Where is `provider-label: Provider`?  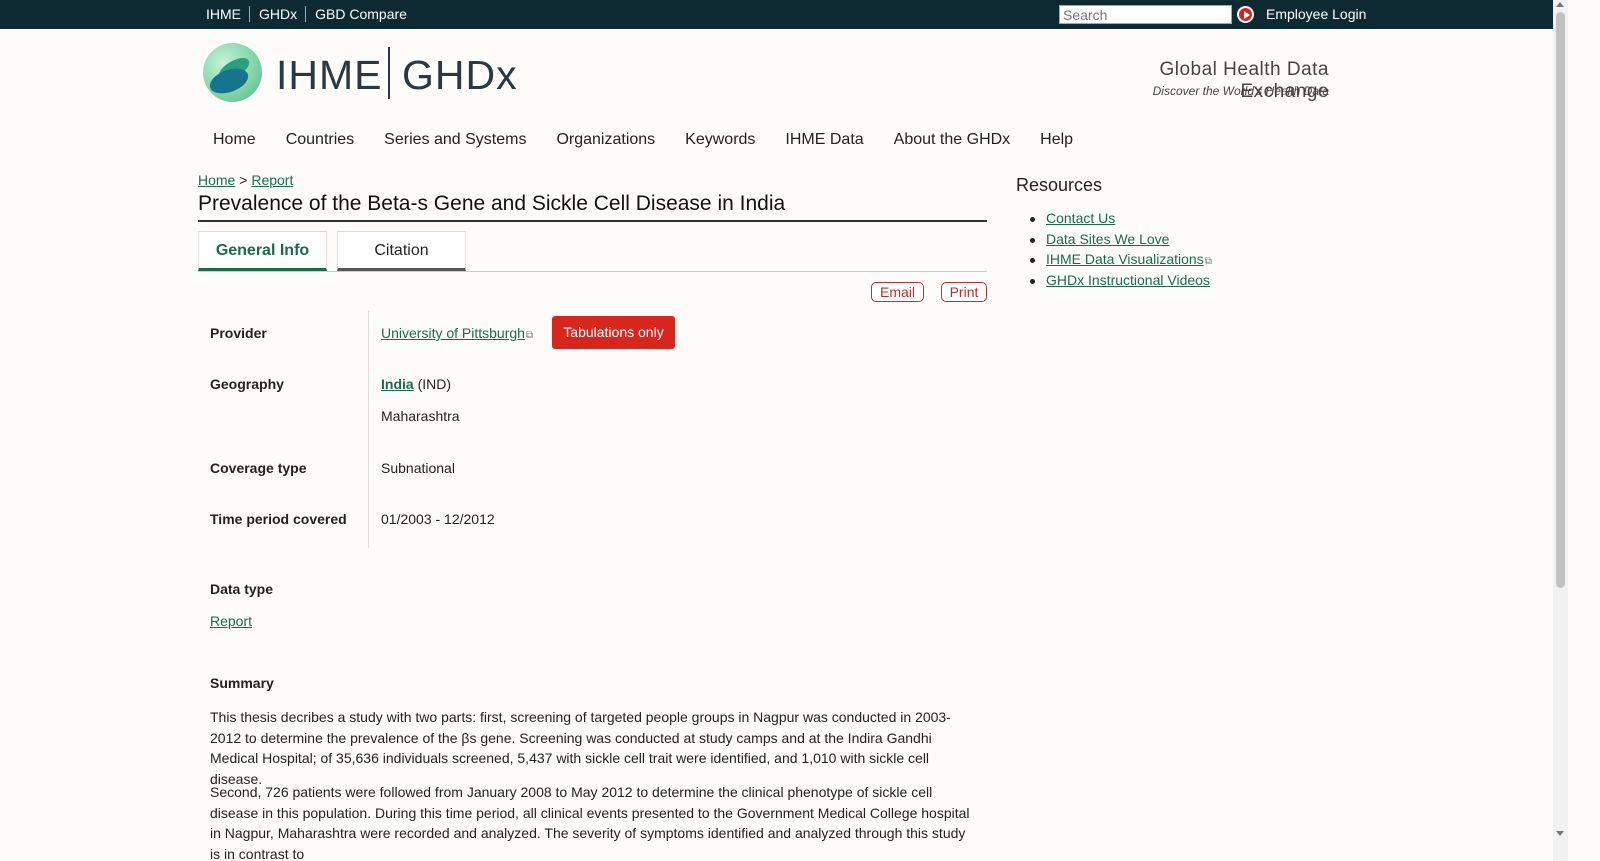 provider-label: Provider is located at coordinates (238, 333).